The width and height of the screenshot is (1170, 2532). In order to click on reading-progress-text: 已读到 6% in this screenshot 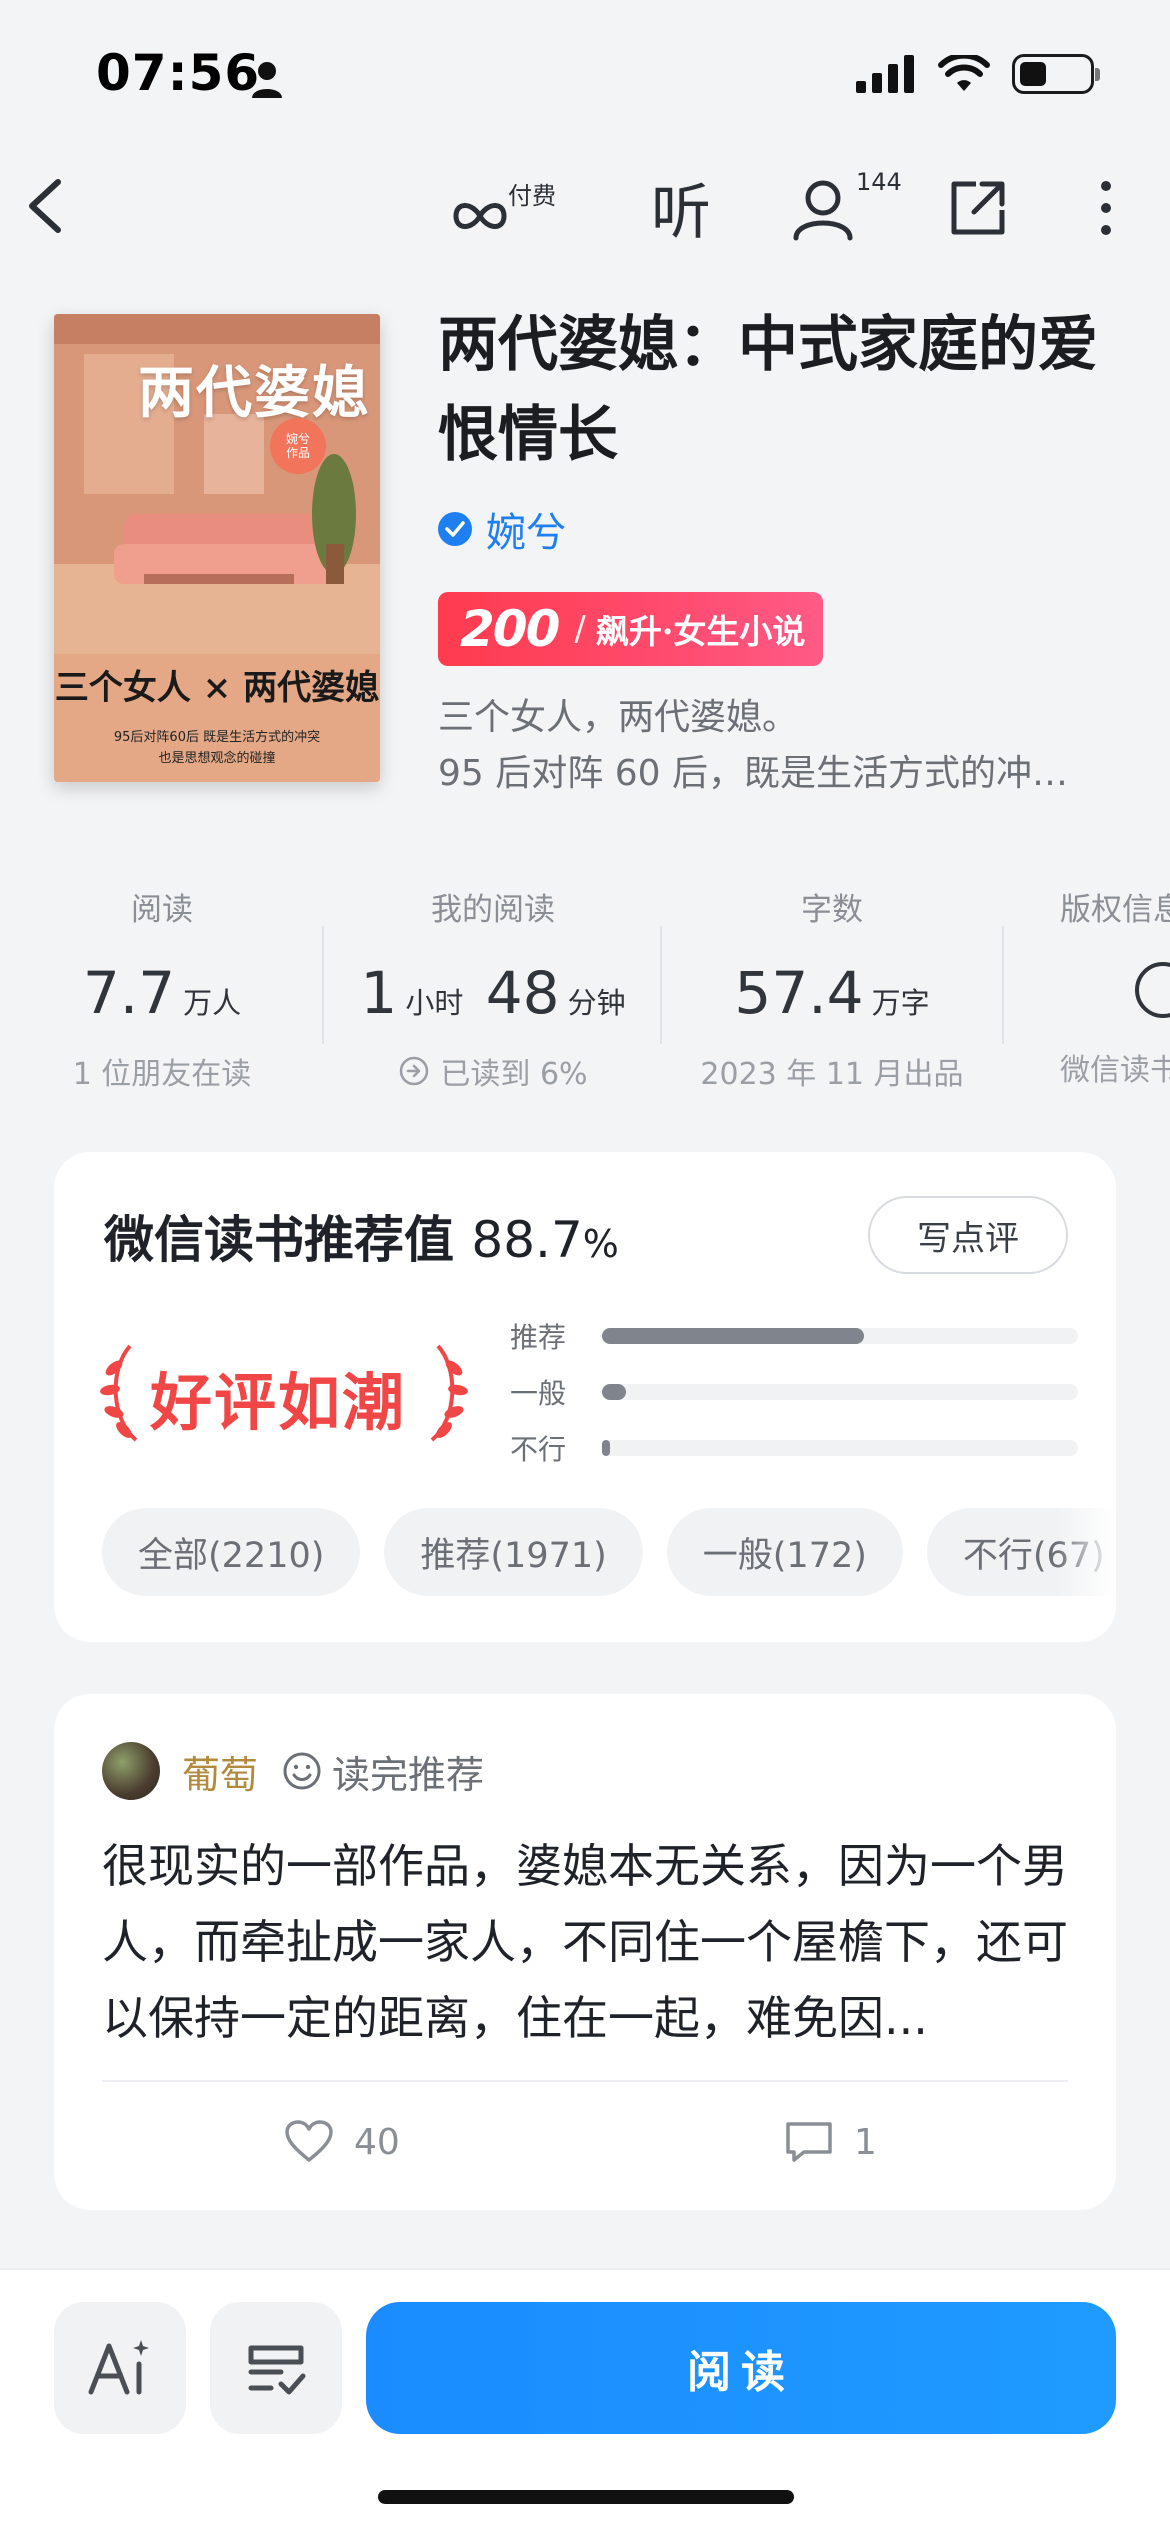, I will do `click(514, 1074)`.